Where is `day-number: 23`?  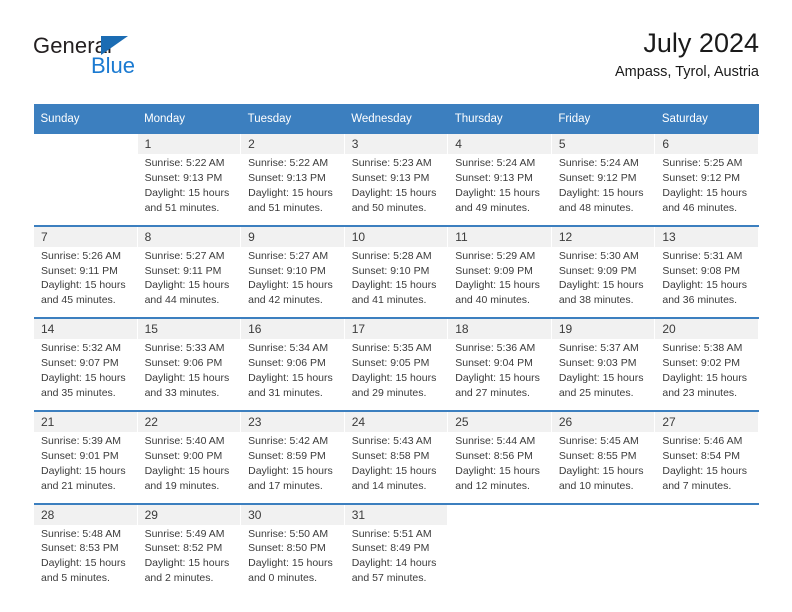
day-number: 23 is located at coordinates (292, 421).